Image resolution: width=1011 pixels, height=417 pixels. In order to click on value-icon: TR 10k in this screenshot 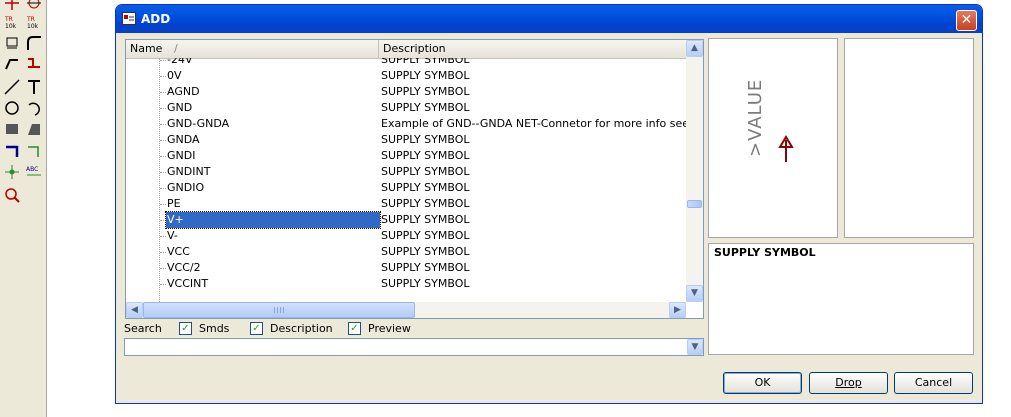, I will do `click(34, 22)`.